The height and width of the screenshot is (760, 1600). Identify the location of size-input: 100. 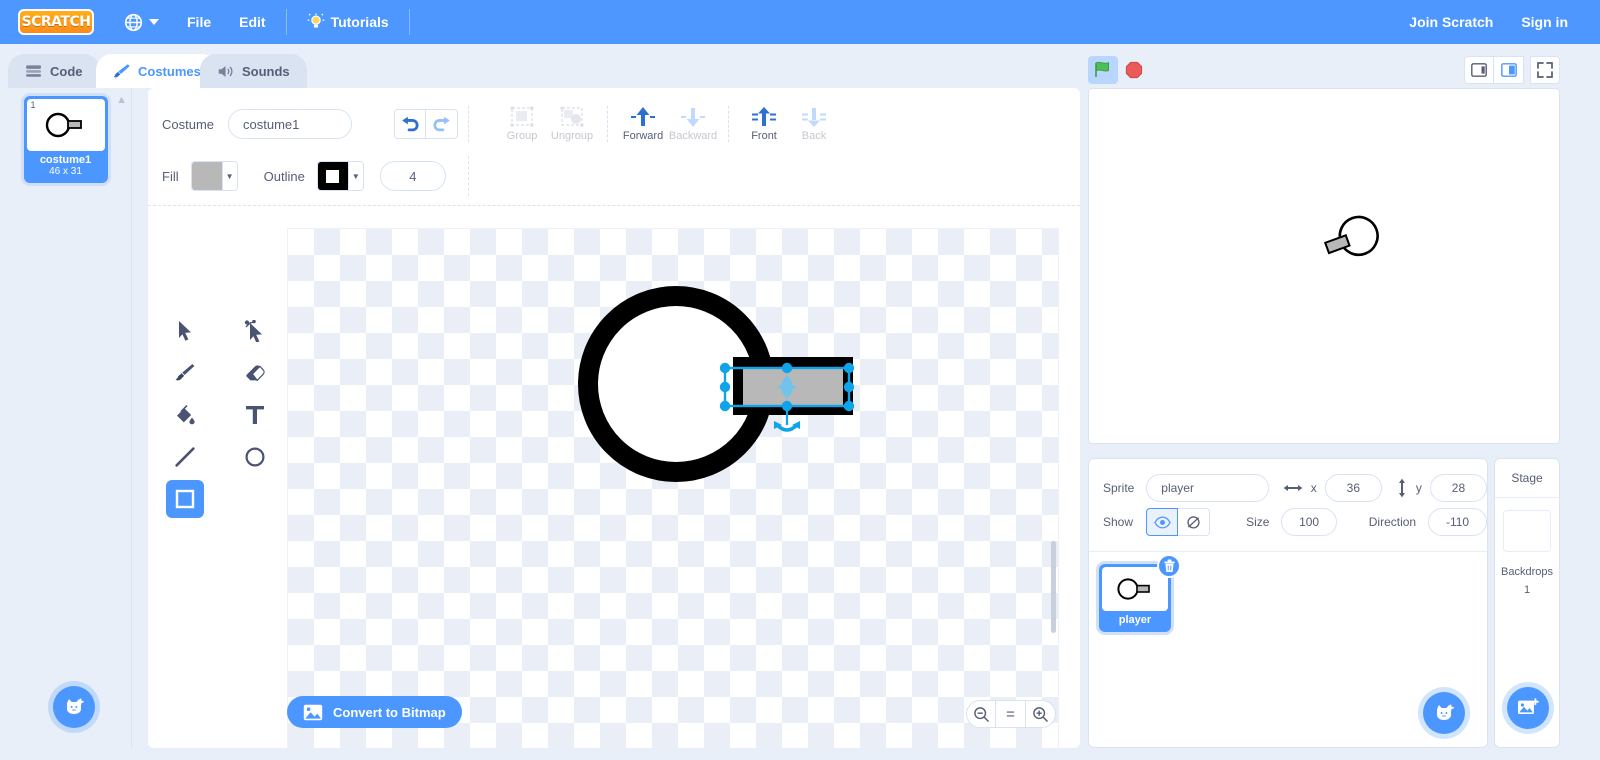
(1309, 522).